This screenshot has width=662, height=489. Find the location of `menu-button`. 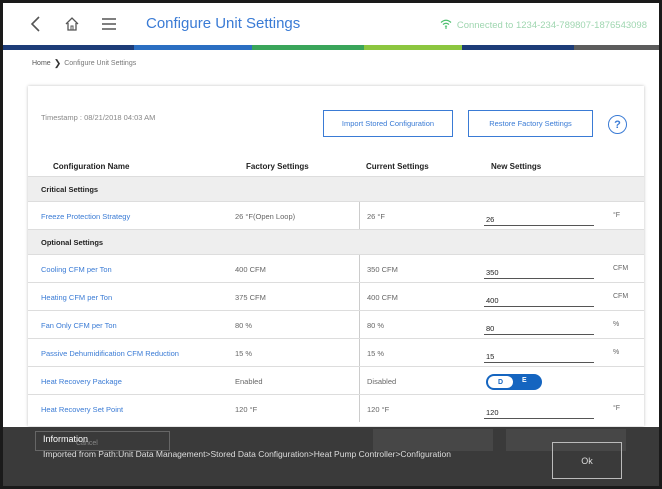

menu-button is located at coordinates (109, 24).